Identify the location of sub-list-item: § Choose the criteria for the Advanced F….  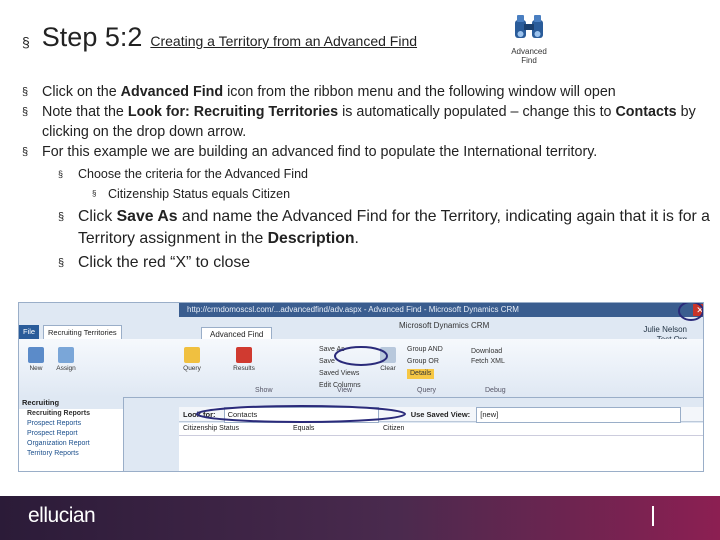
(367, 174).